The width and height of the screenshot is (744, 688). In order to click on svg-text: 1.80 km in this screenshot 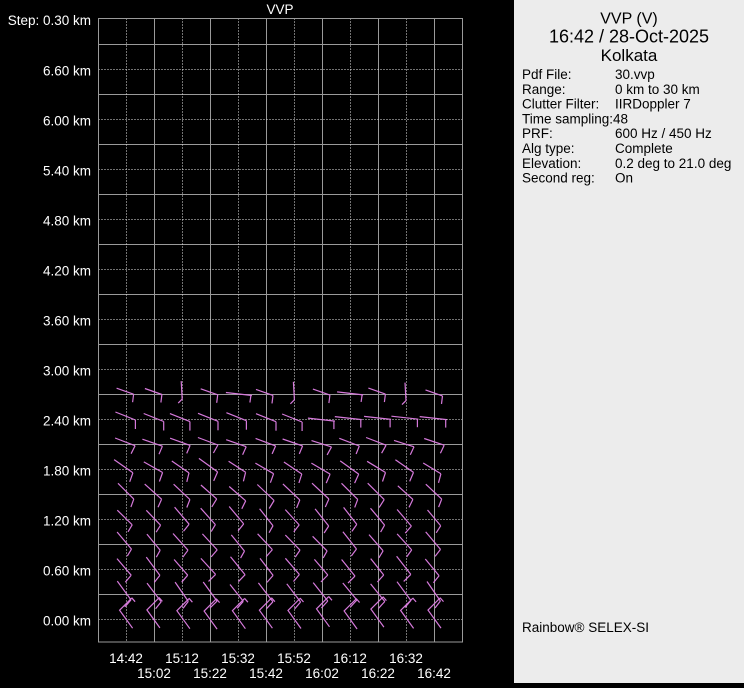, I will do `click(67, 471)`.